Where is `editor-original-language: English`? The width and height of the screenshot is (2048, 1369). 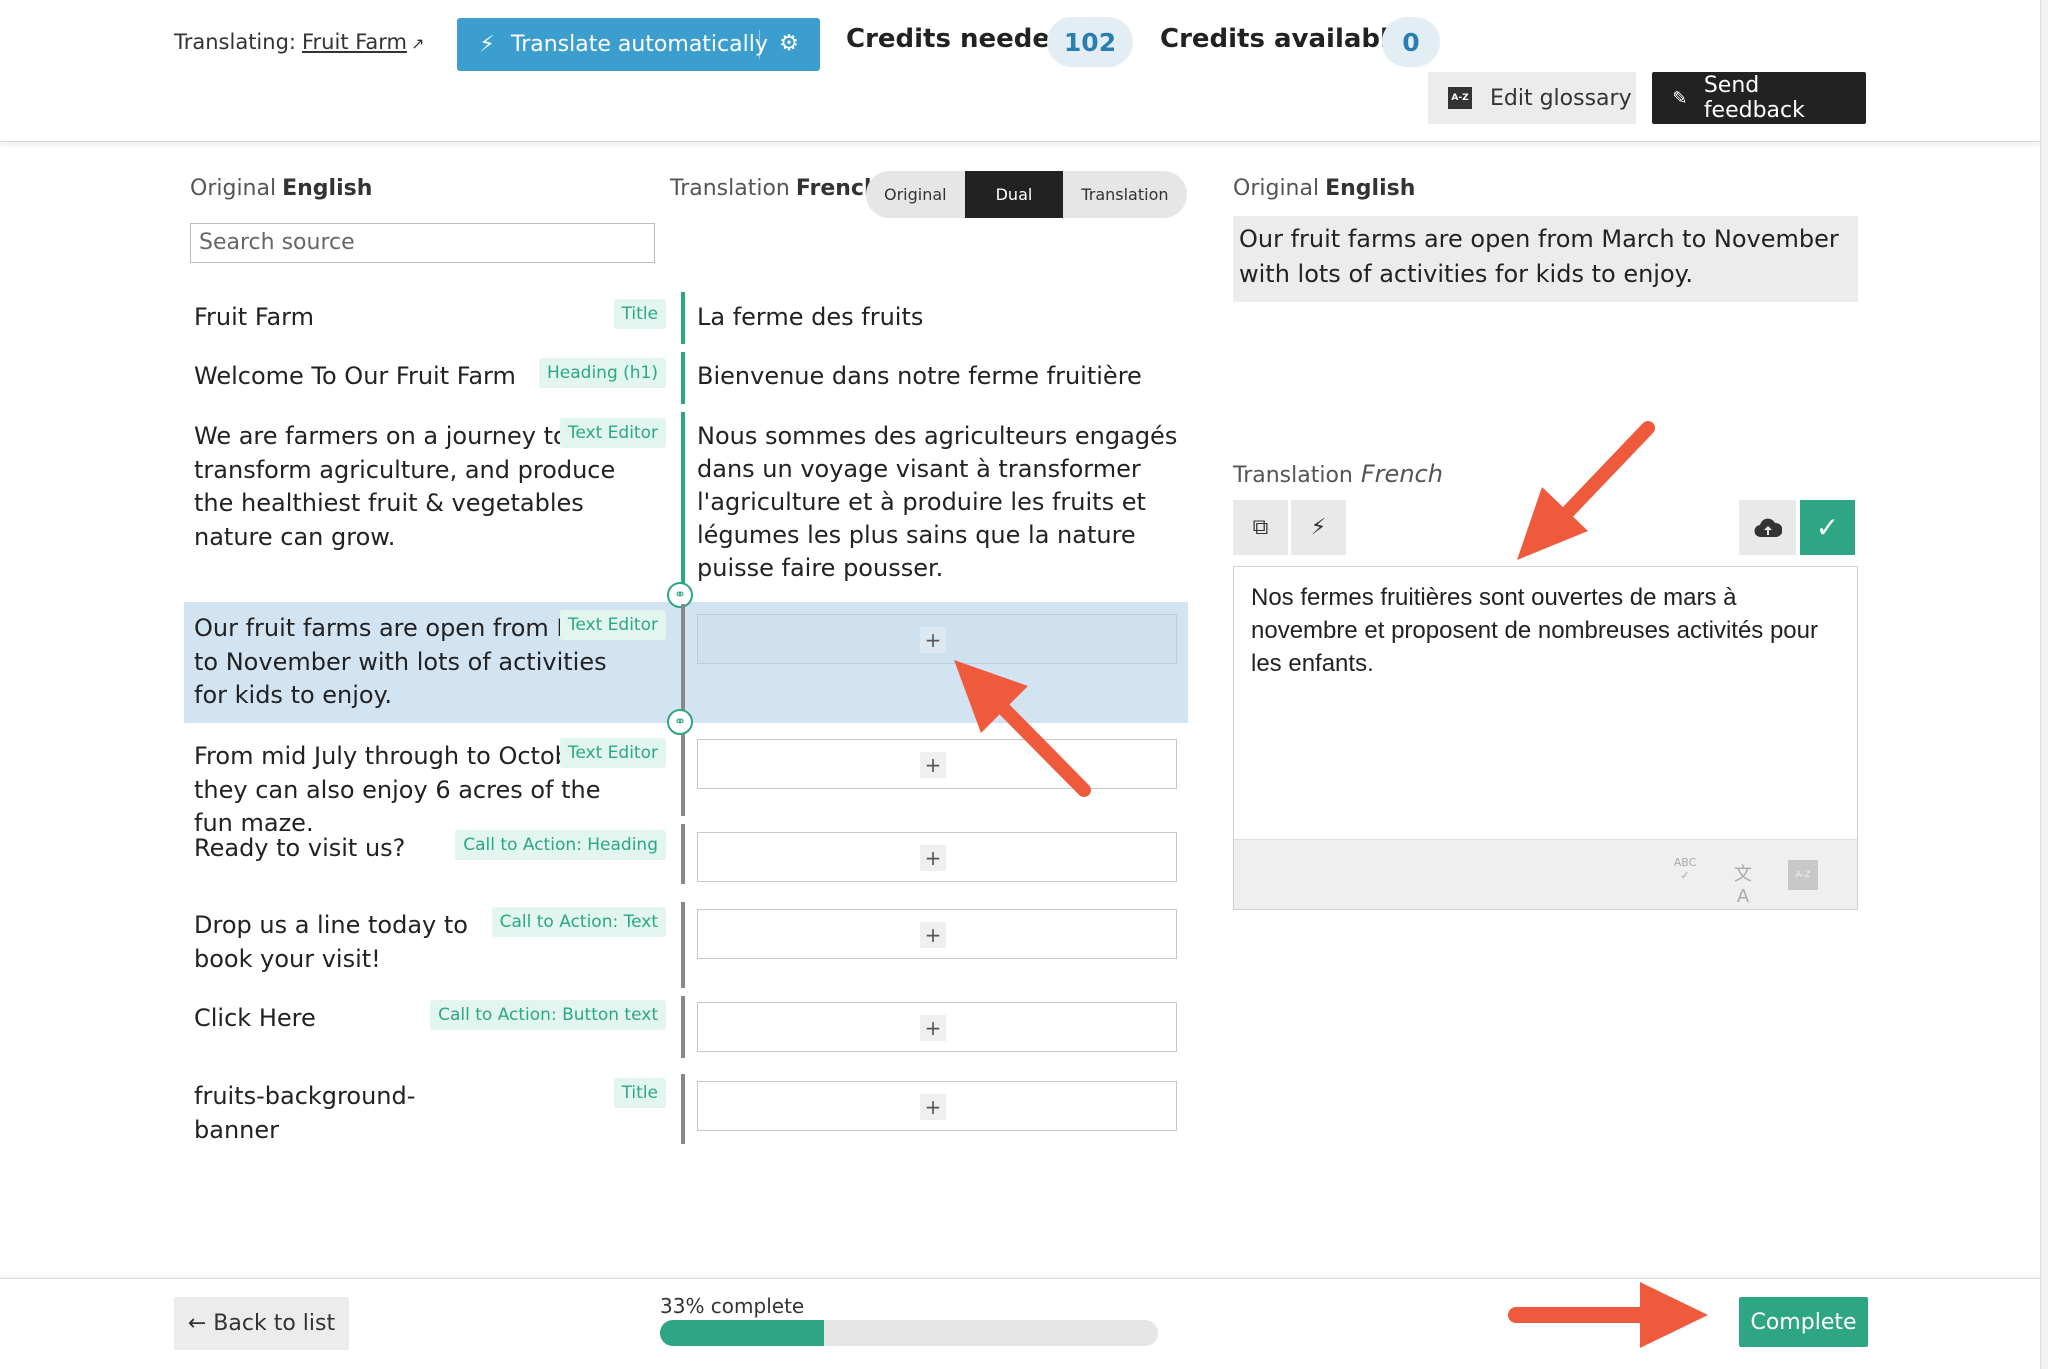 editor-original-language: English is located at coordinates (1370, 188).